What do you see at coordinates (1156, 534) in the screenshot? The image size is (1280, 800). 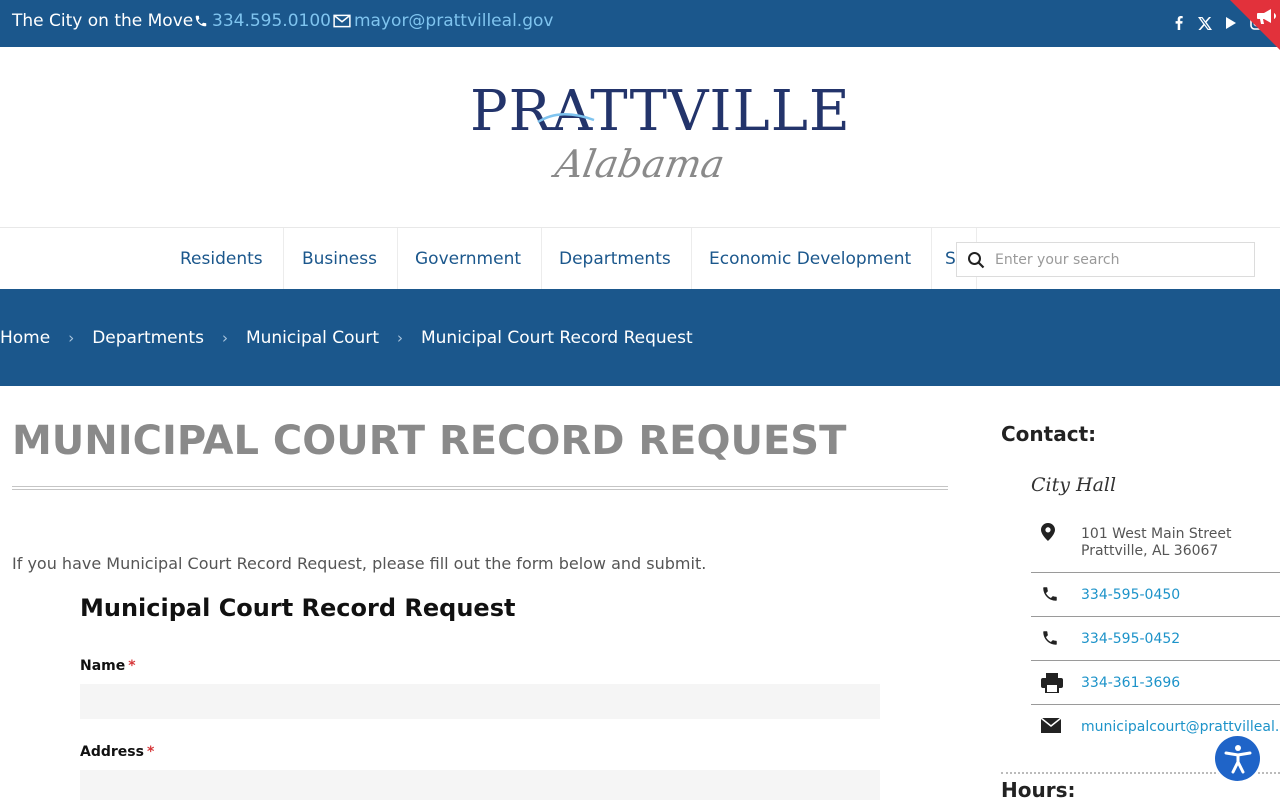 I see `address-line1: 101 West Main Street` at bounding box center [1156, 534].